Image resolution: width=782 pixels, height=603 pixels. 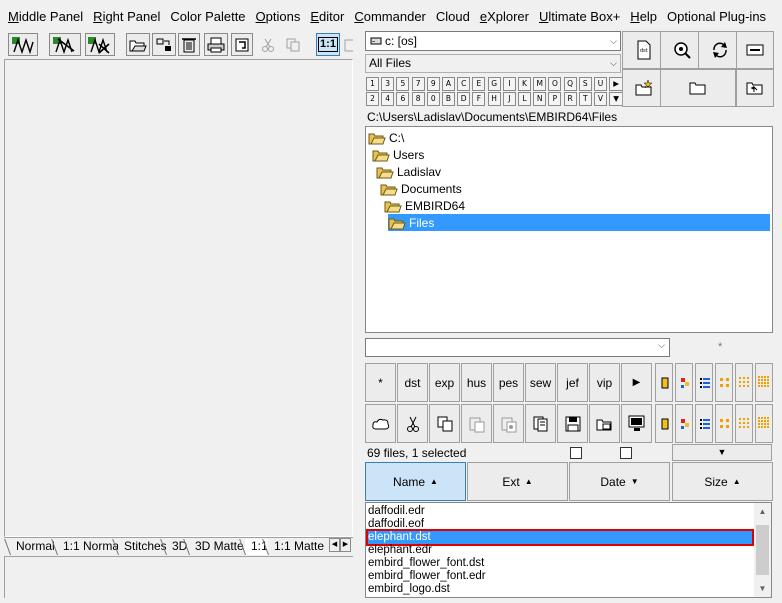 What do you see at coordinates (345, 545) in the screenshot?
I see `tab-scroll-right-icon: ▶` at bounding box center [345, 545].